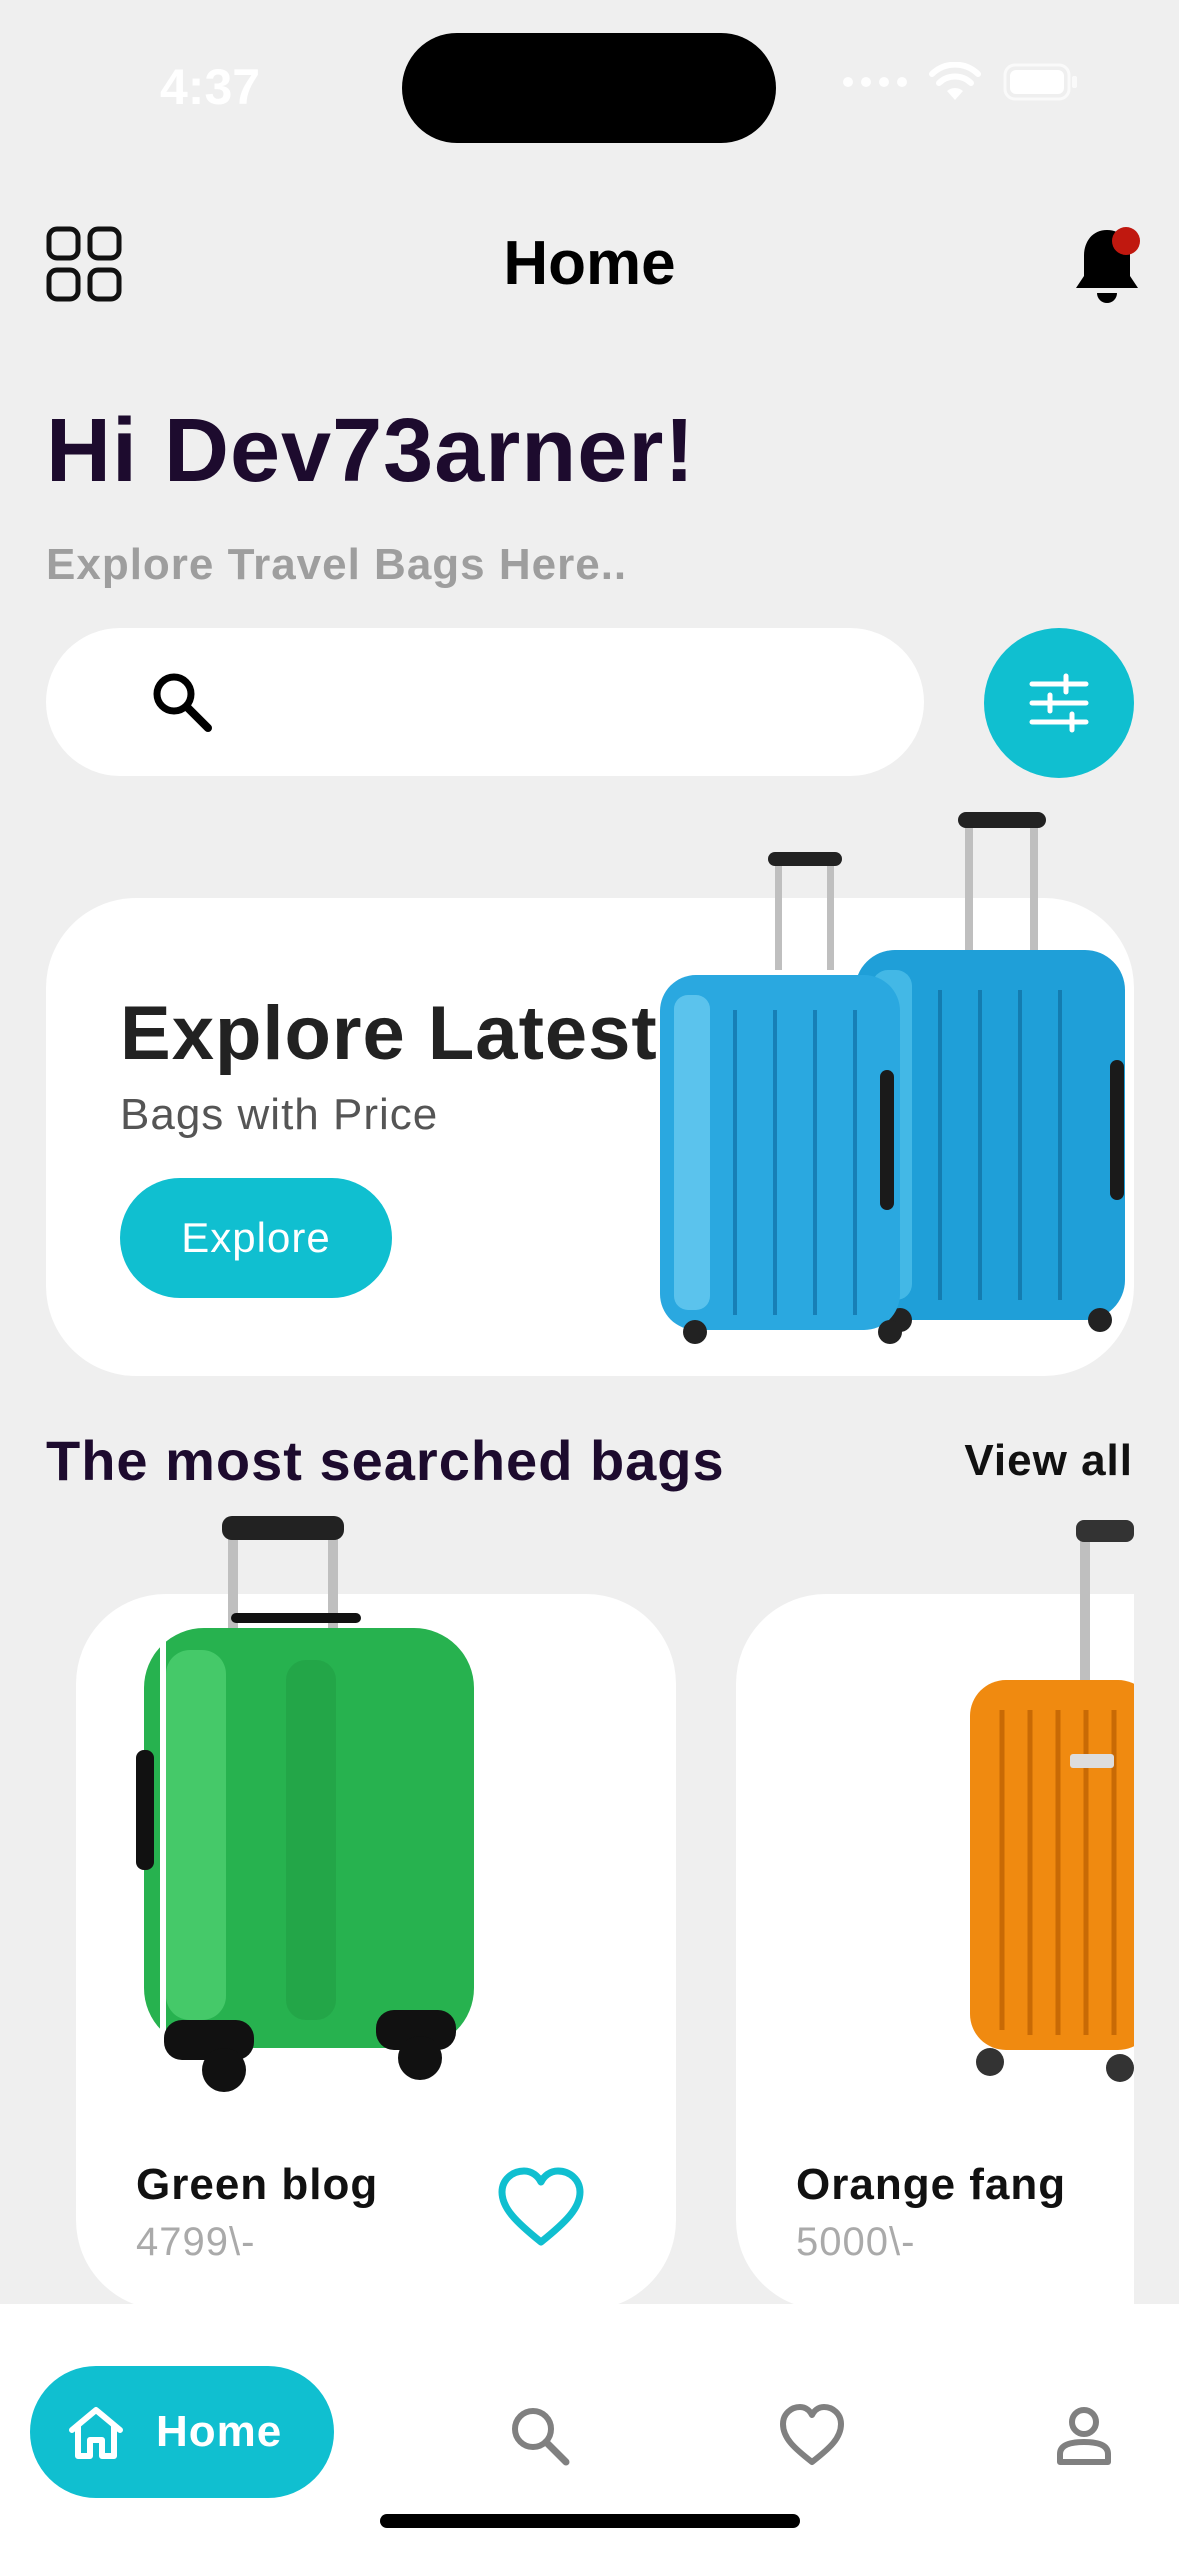 The width and height of the screenshot is (1179, 2556). What do you see at coordinates (892, 1078) in the screenshot?
I see `blue-suitcases-image` at bounding box center [892, 1078].